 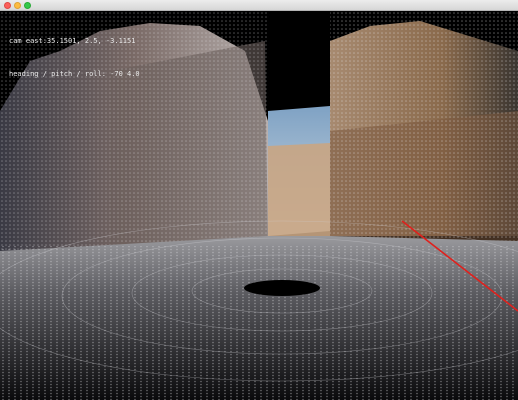 I want to click on minimize-window-button, so click(x=17, y=5).